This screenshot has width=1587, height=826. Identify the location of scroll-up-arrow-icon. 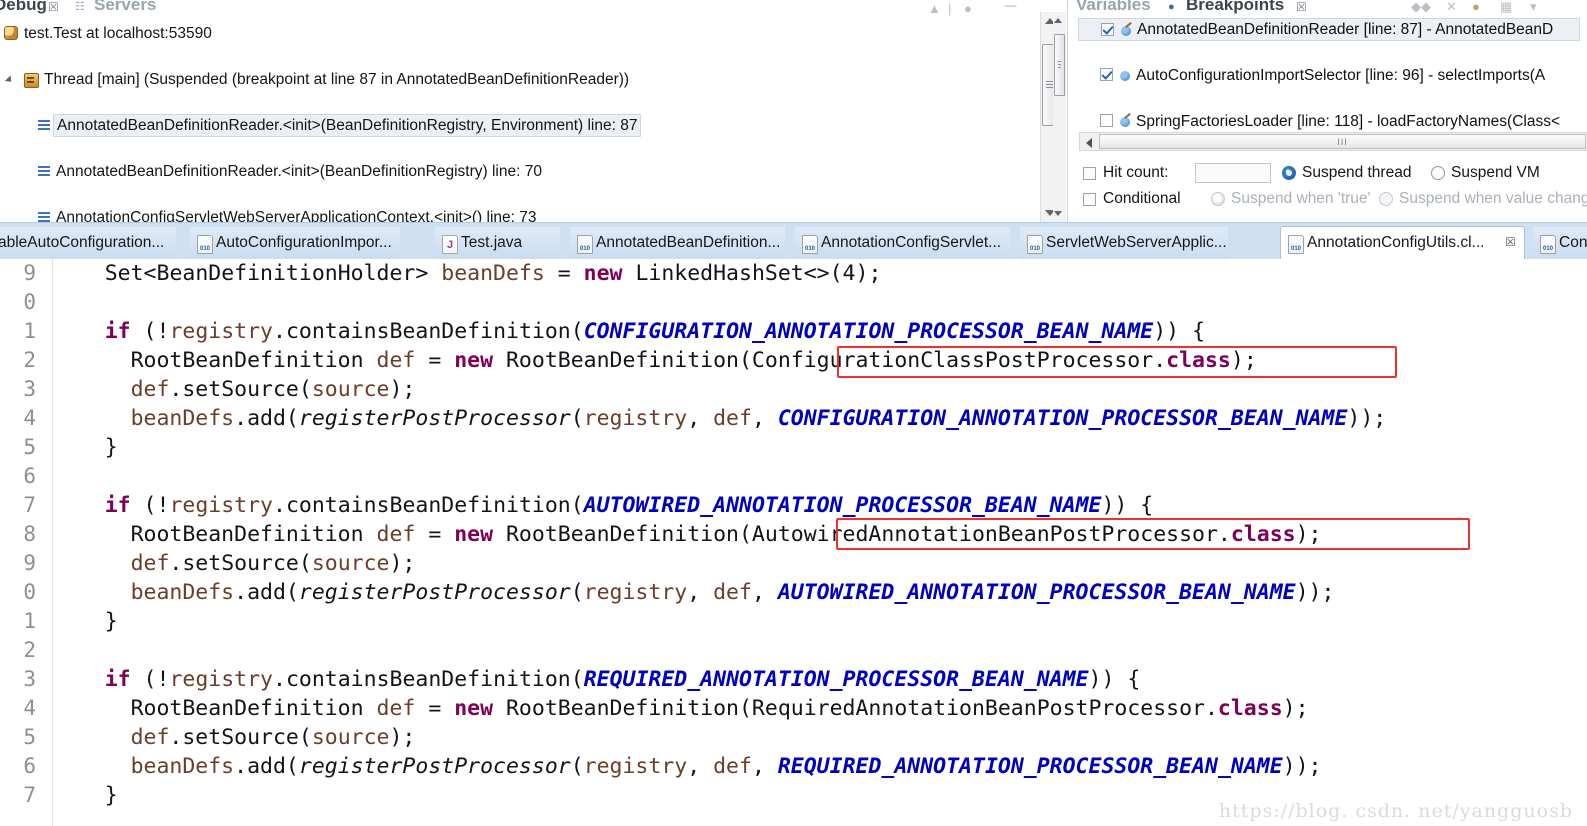
(1058, 20).